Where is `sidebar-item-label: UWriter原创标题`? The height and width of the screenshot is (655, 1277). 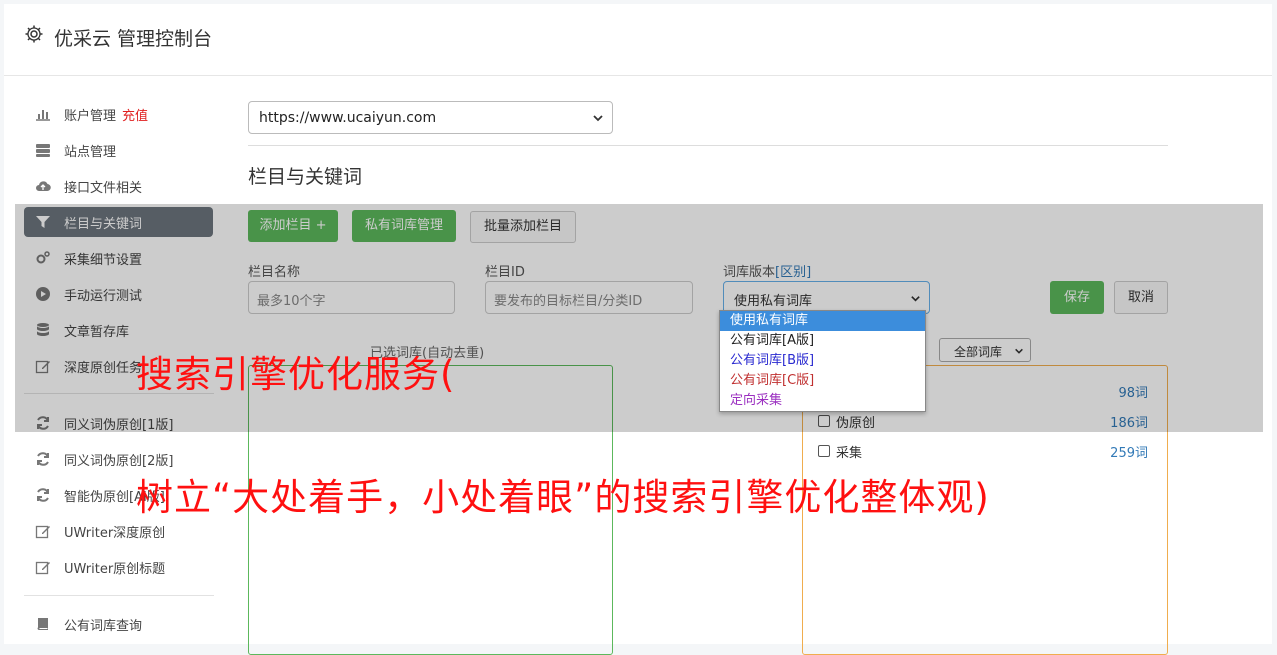
sidebar-item-label: UWriter原创标题 is located at coordinates (115, 569).